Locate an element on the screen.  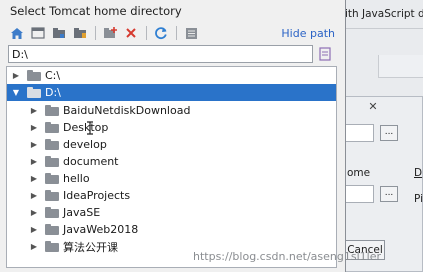
text-cursor-icon is located at coordinates (90, 128).